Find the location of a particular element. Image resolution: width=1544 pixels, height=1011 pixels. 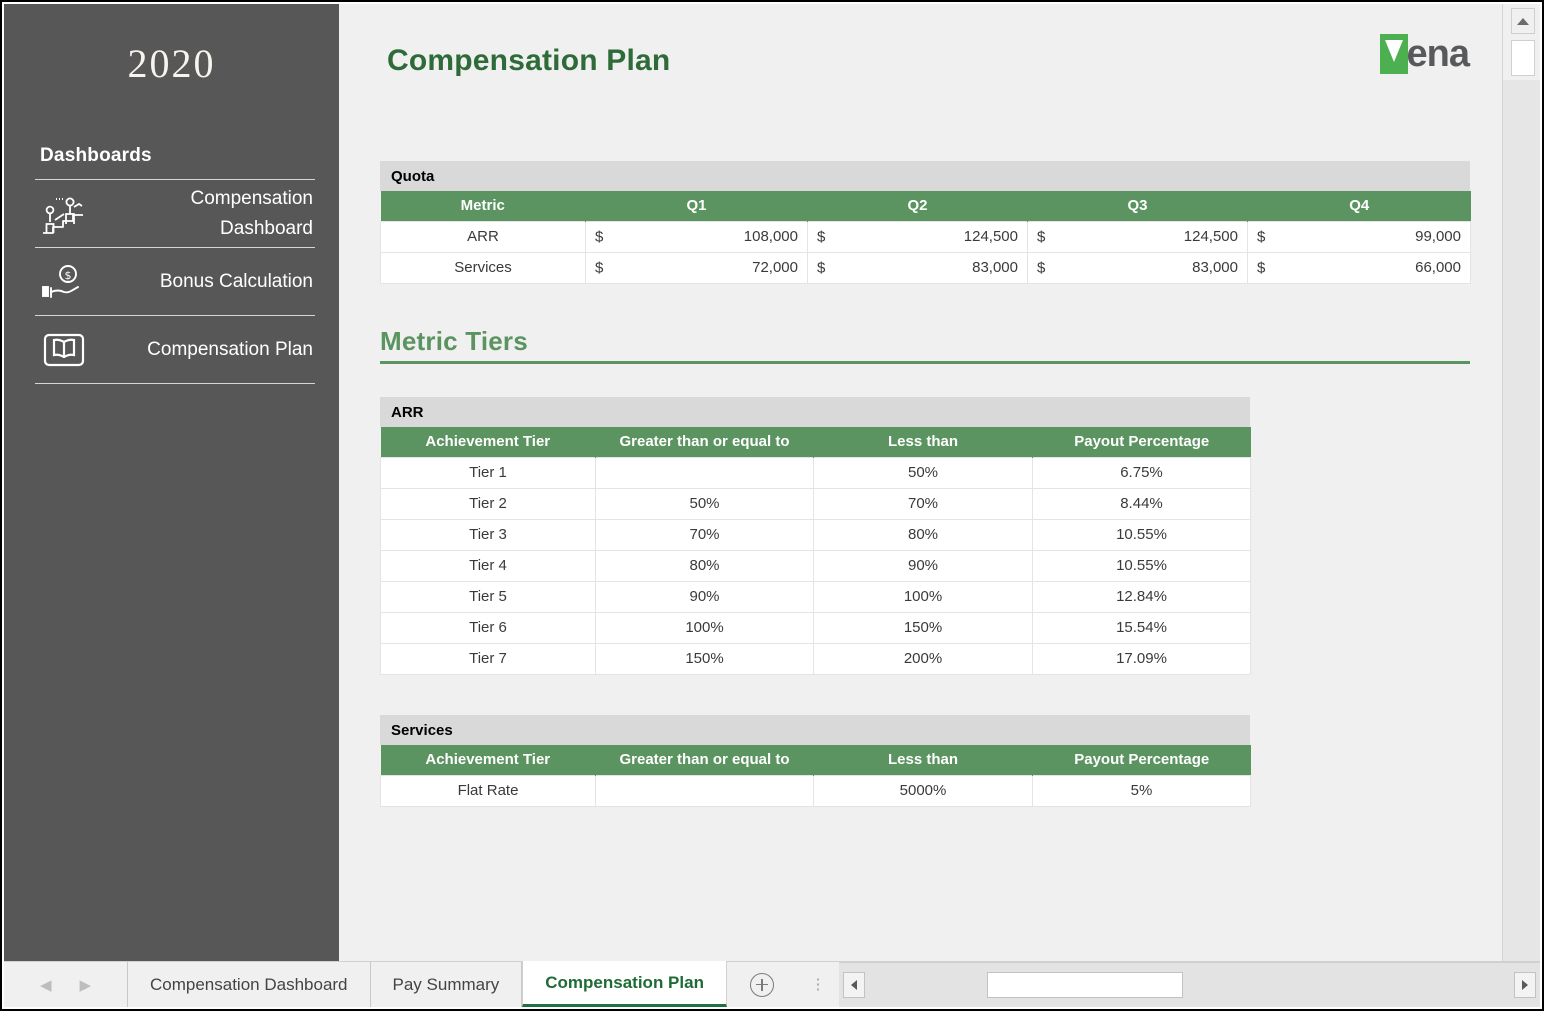

quota-q4-cell: $99,000 is located at coordinates (1359, 236).